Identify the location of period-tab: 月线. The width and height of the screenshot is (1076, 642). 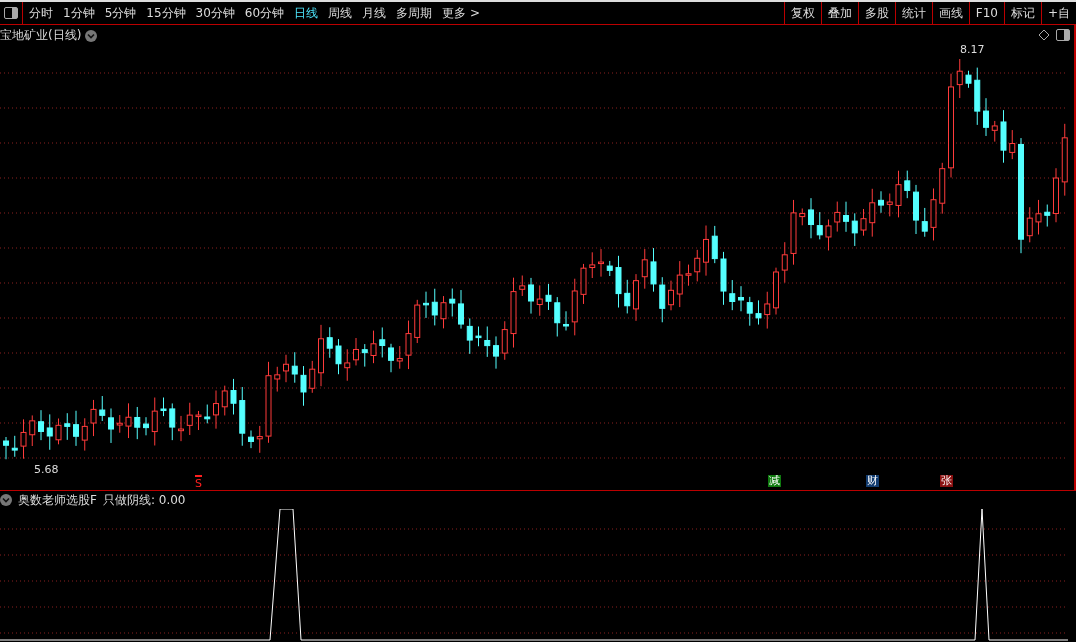
(374, 13).